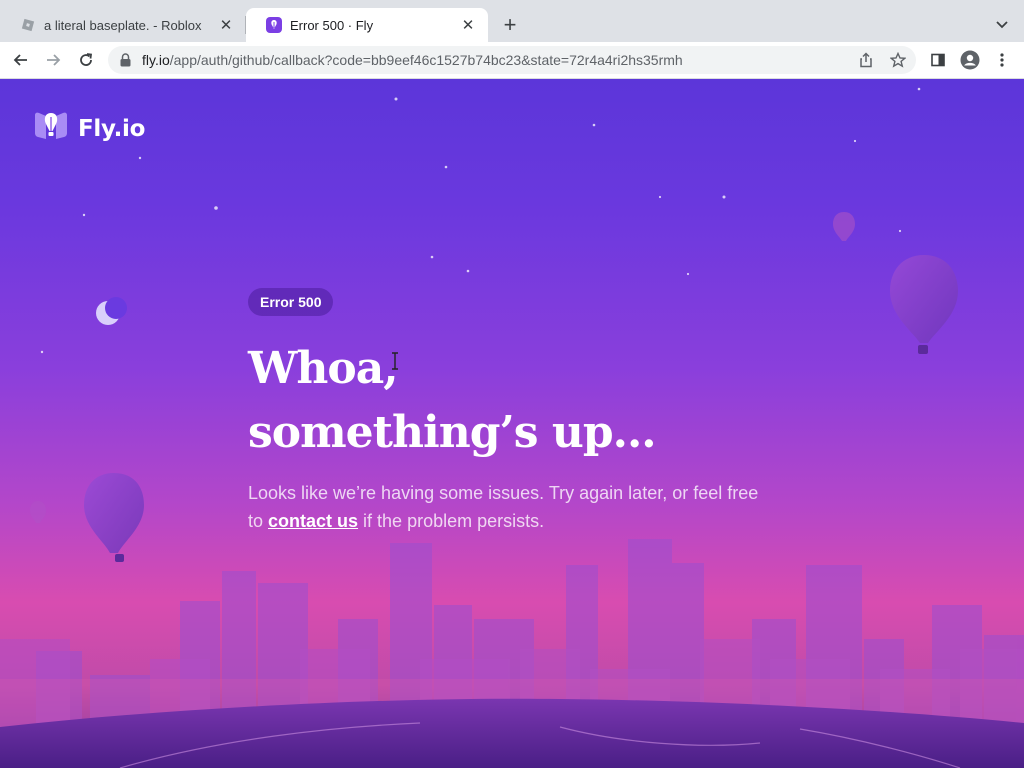  What do you see at coordinates (86, 60) in the screenshot?
I see `reload-icon` at bounding box center [86, 60].